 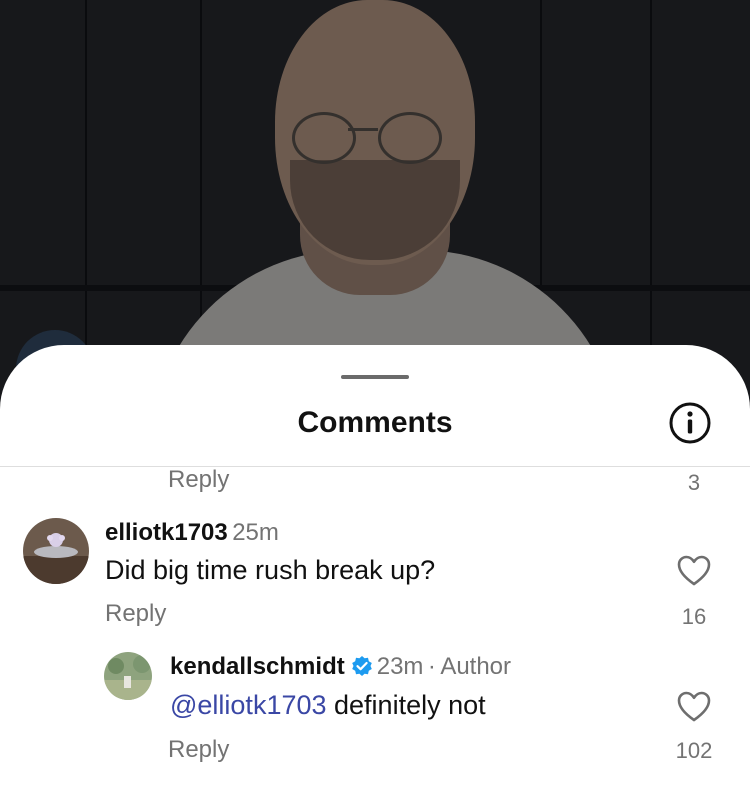 What do you see at coordinates (694, 482) in the screenshot?
I see `like-count: 3` at bounding box center [694, 482].